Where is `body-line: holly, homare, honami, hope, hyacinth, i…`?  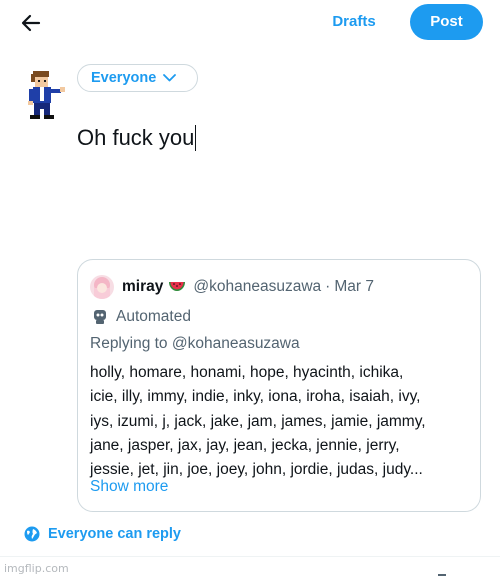
body-line: holly, homare, honami, hope, hyacinth, i… is located at coordinates (247, 372).